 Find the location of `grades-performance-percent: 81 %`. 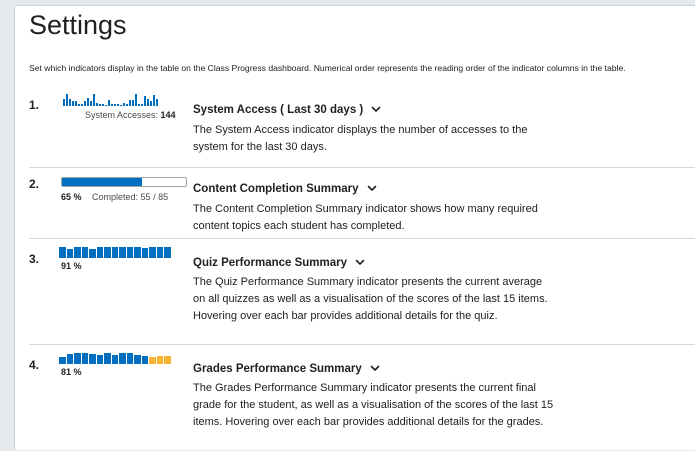

grades-performance-percent: 81 % is located at coordinates (71, 372).